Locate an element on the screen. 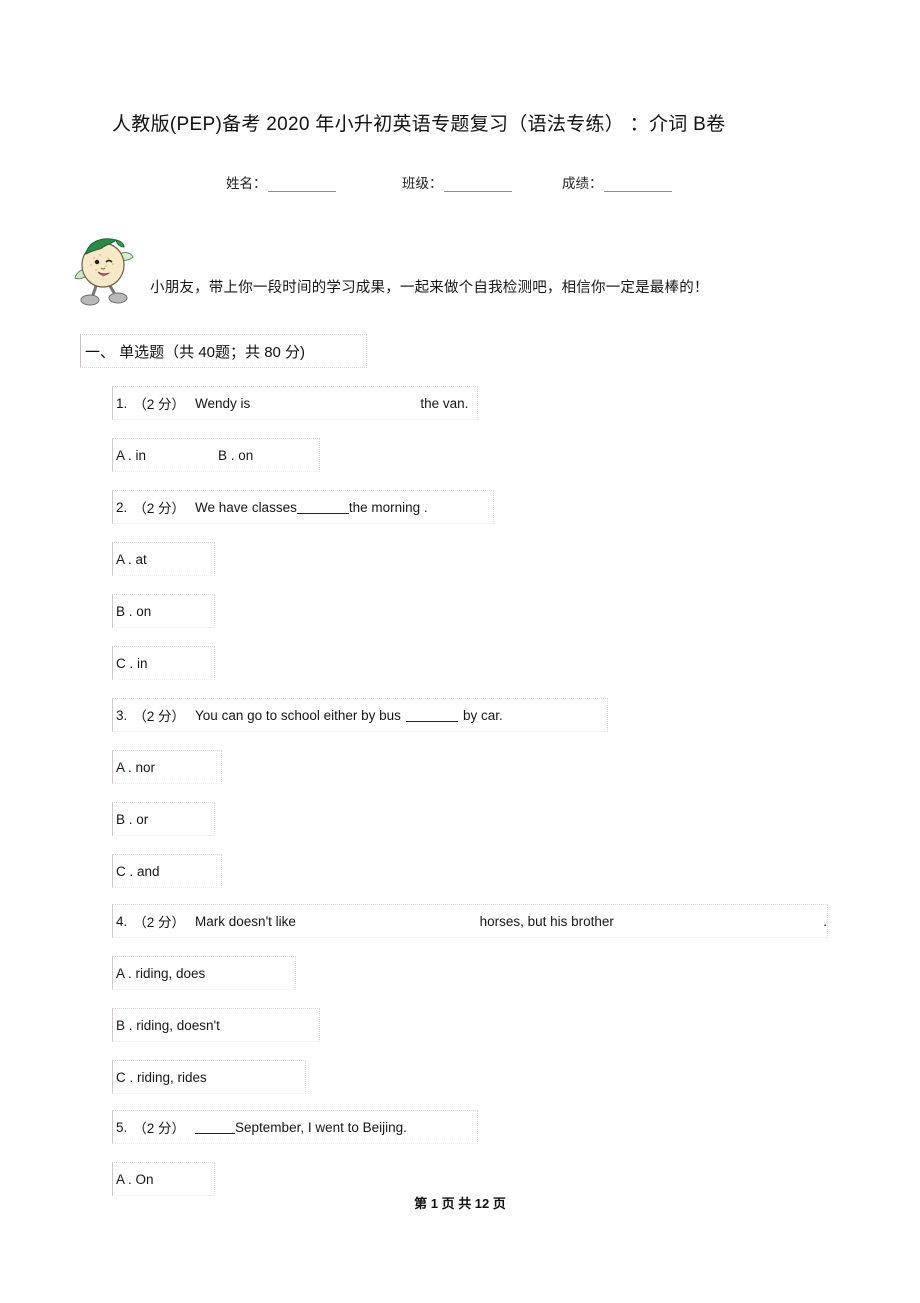  option-a-label: A . riding, does is located at coordinates (161, 973).